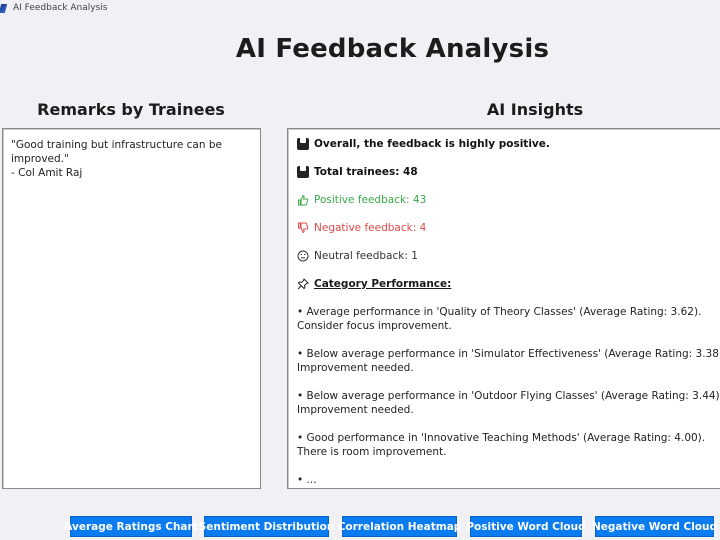 The image size is (720, 540). I want to click on total-trainees-text: Total trainees: 48, so click(366, 172).